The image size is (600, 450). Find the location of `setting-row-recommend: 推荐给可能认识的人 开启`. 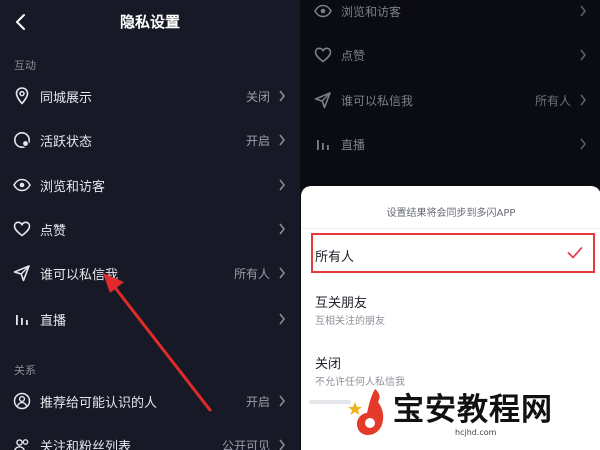

setting-row-recommend: 推荐给可能认识的人 开启 is located at coordinates (150, 401).